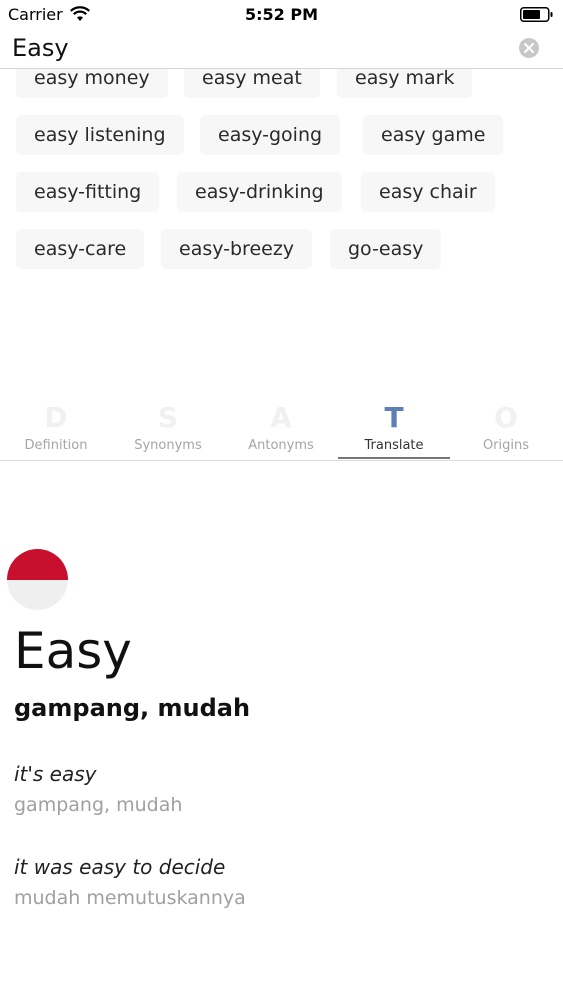 The image size is (563, 1000). I want to click on related-word-chip: go-easy, so click(386, 249).